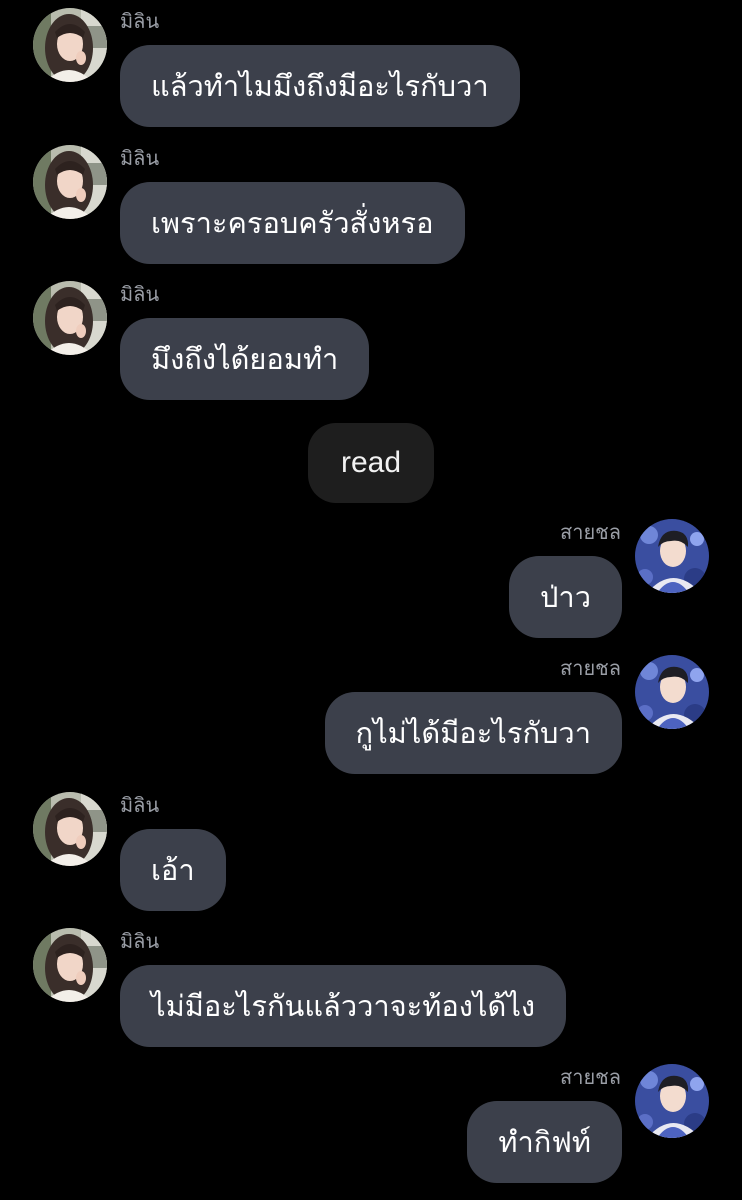 Image resolution: width=742 pixels, height=1200 pixels. What do you see at coordinates (320, 86) in the screenshot?
I see `message-bubble: แล้วทำไมมึงถึงมีอะไรกับวา` at bounding box center [320, 86].